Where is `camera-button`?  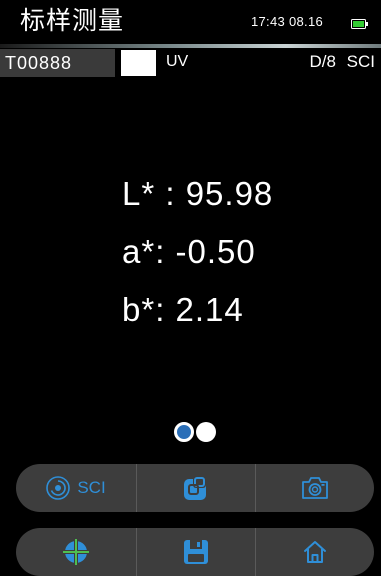
camera-button is located at coordinates (315, 488).